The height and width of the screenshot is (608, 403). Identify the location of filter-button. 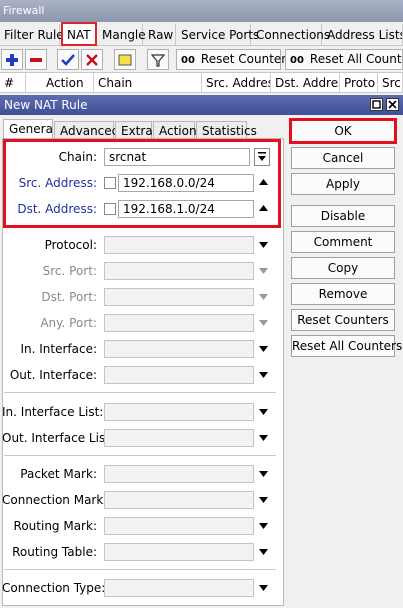
(158, 59).